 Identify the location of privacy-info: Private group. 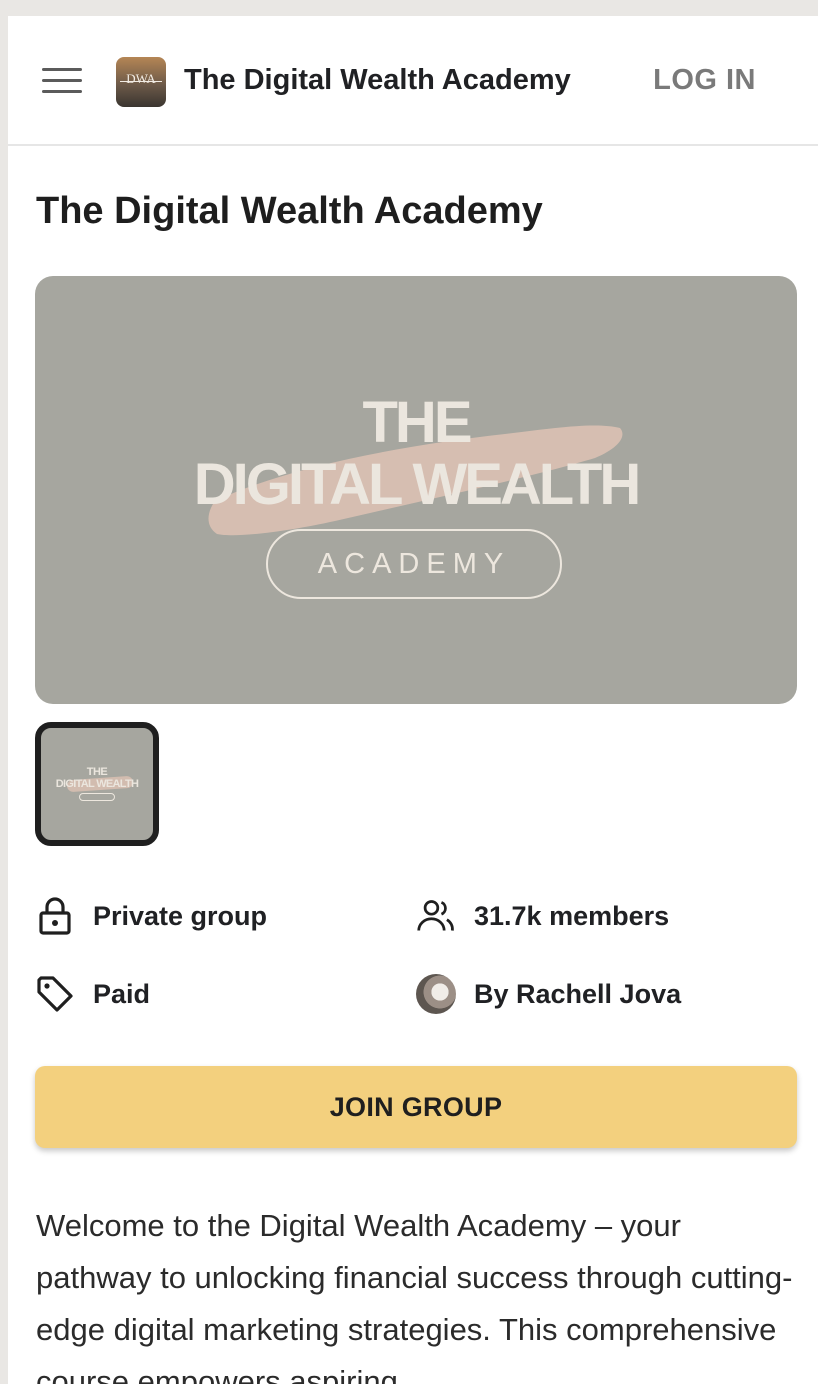
(151, 916).